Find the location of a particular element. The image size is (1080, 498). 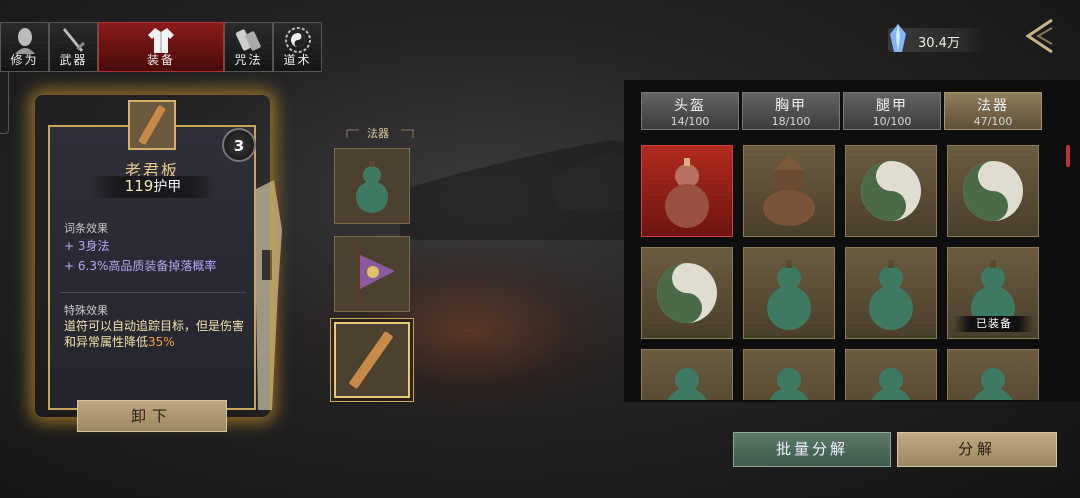

slot-talisman-board is located at coordinates (372, 360).